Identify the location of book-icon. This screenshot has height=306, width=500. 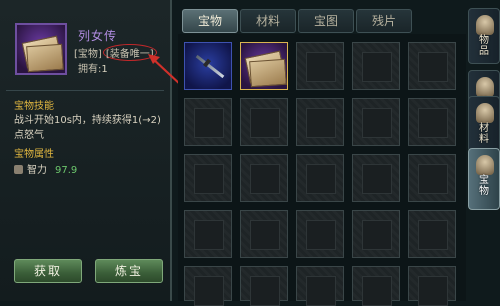
(41, 49).